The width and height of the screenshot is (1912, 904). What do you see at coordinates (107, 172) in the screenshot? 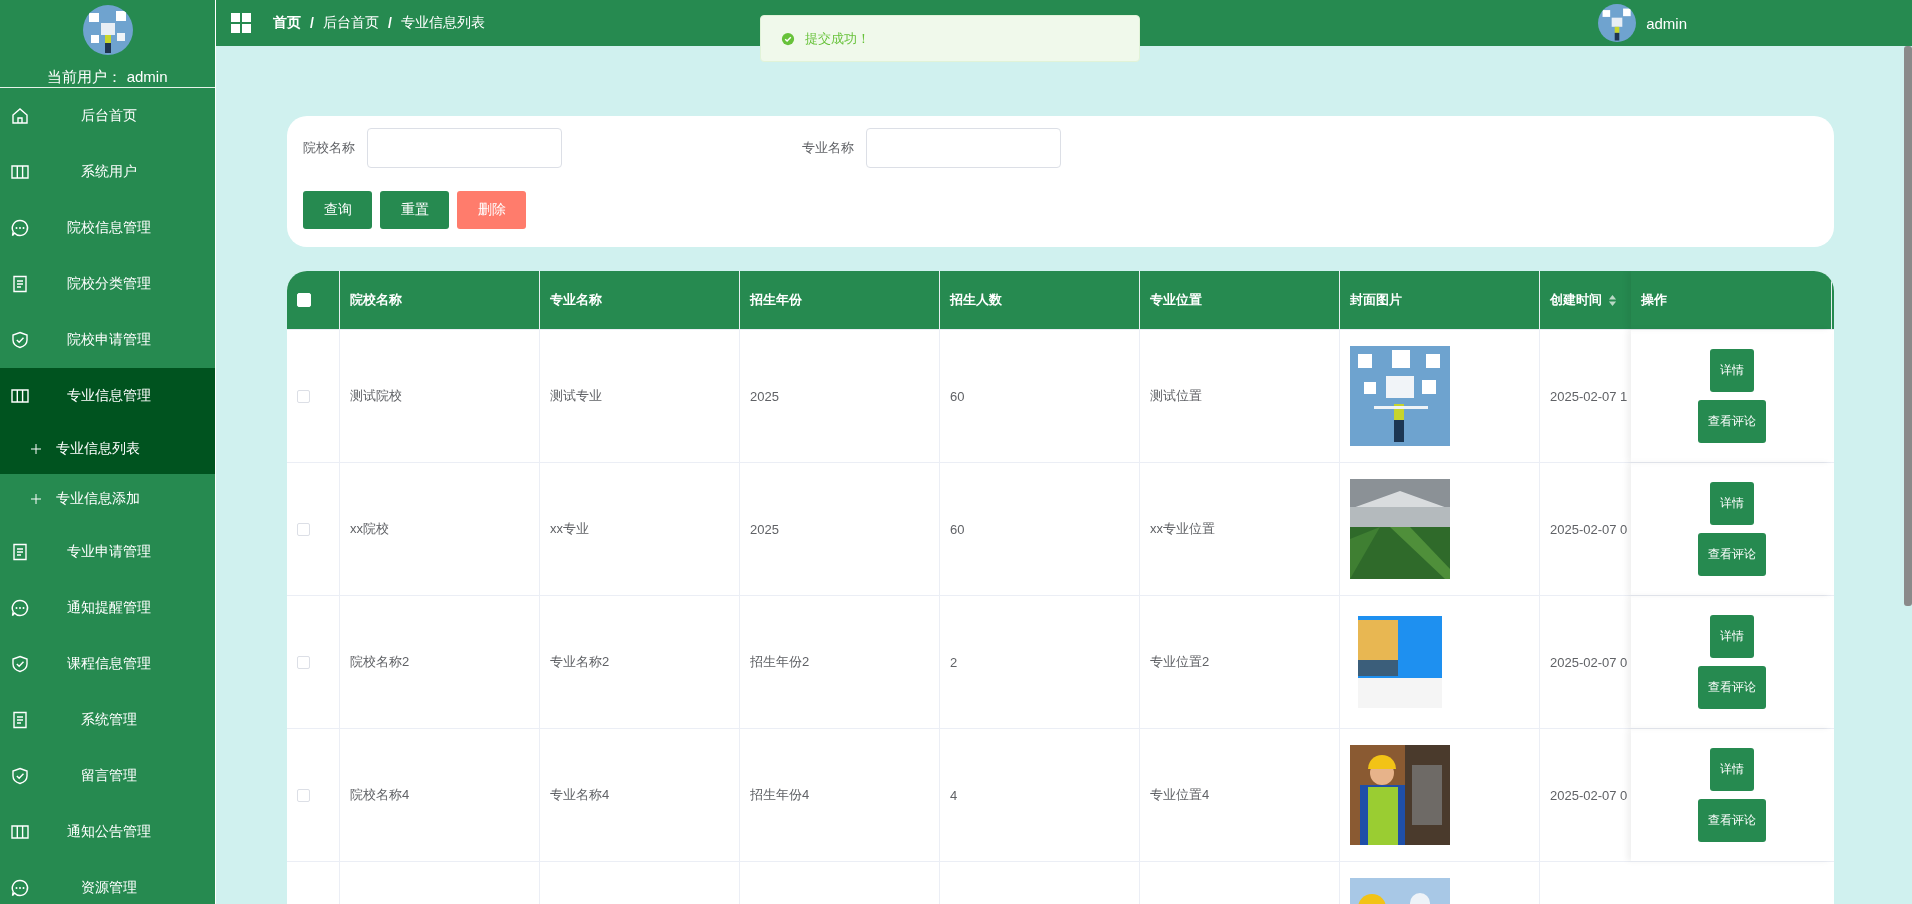
I see `menu-item: 系统用户` at bounding box center [107, 172].